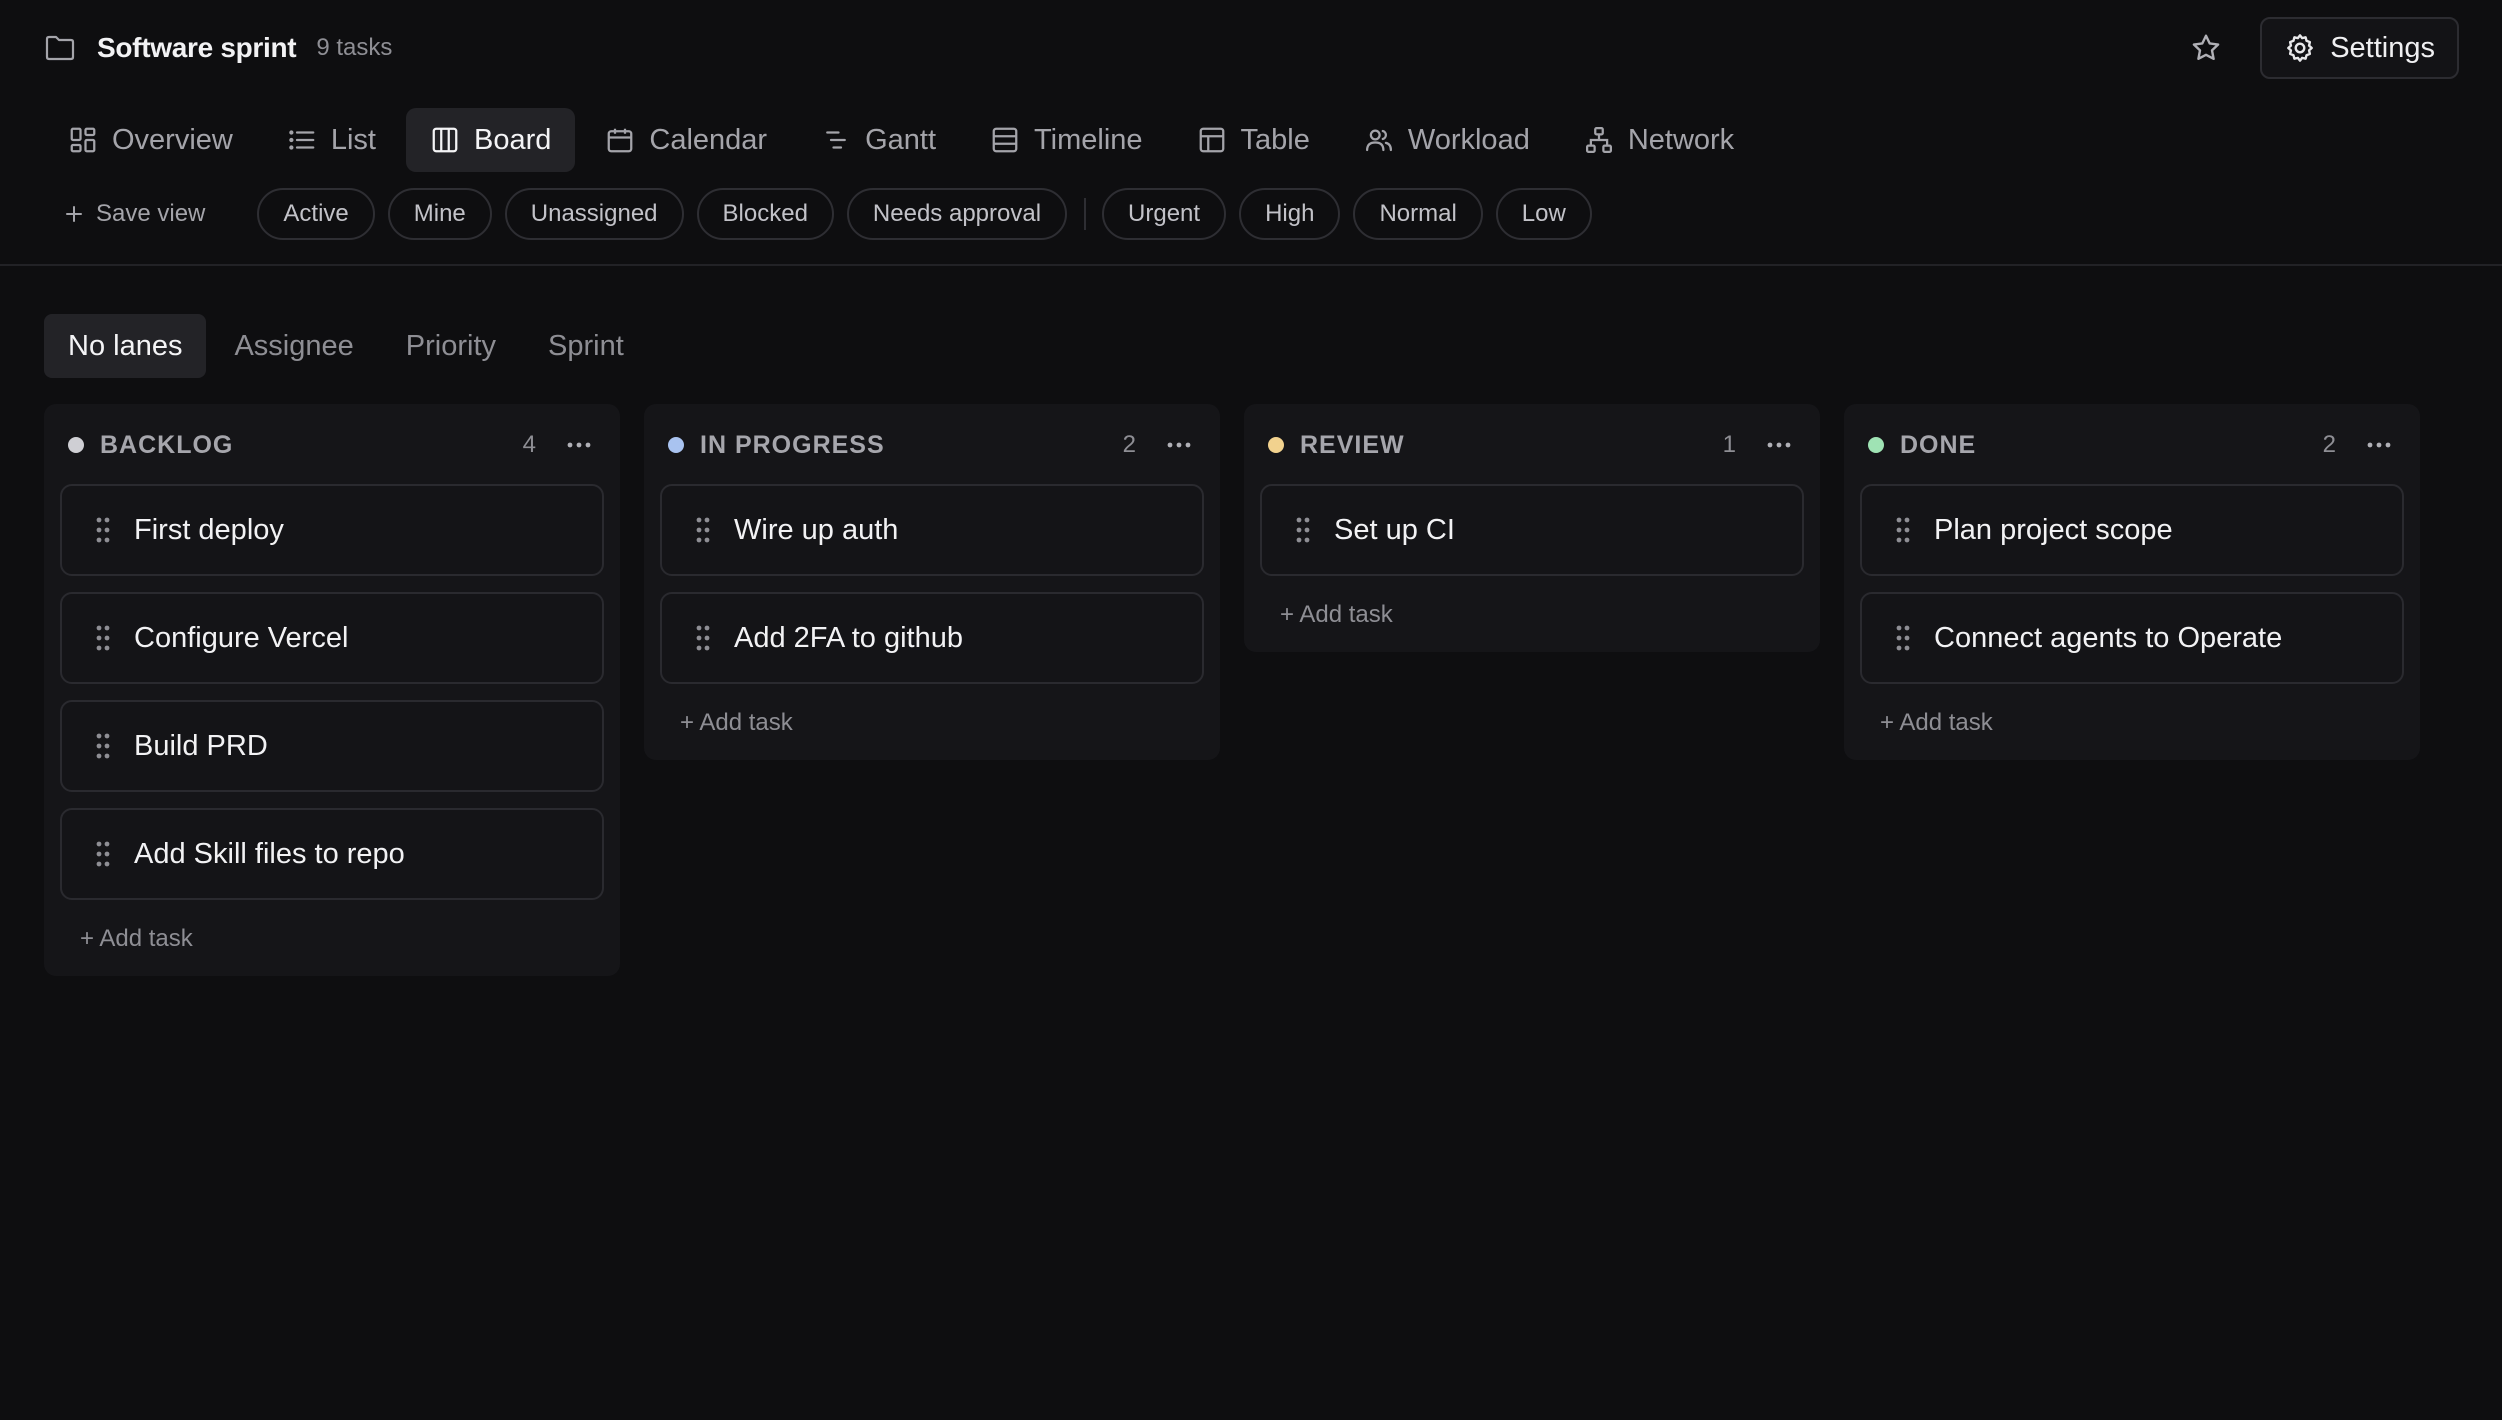 The width and height of the screenshot is (2502, 1420). I want to click on task-card: Set up CI, so click(1532, 530).